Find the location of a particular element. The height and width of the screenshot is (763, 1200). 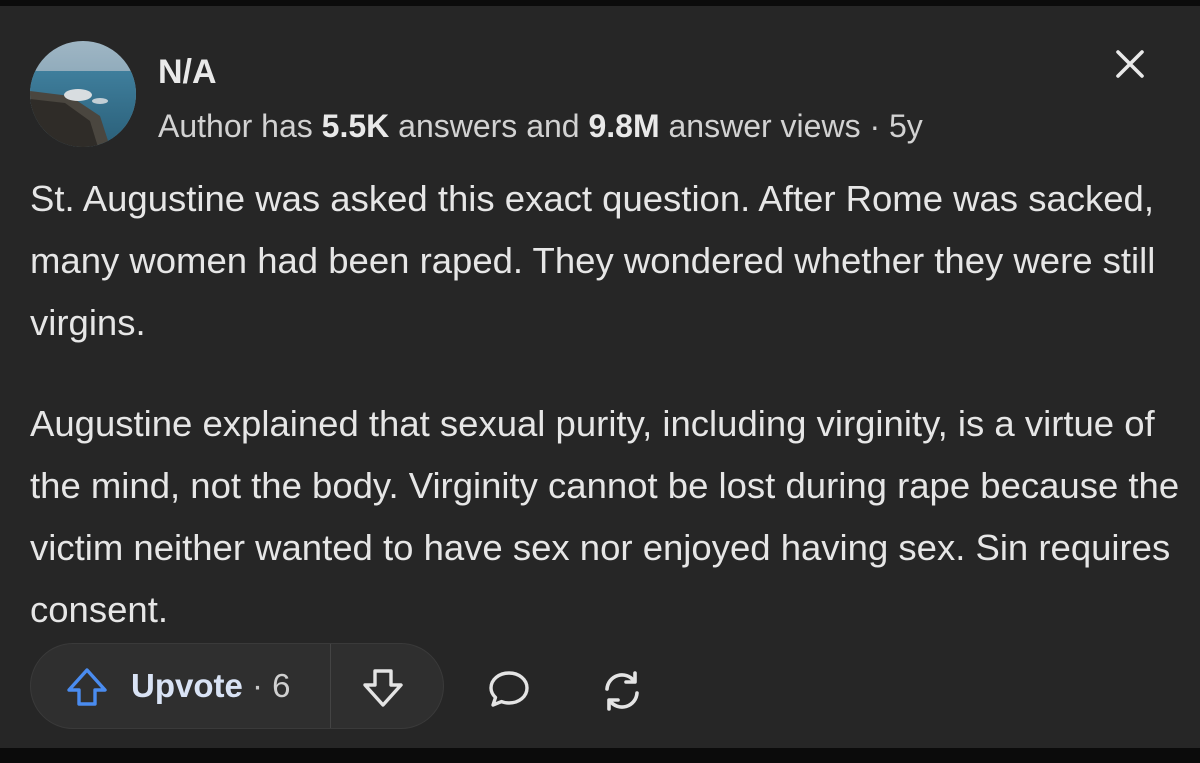

views-text: answer views · 5y is located at coordinates (791, 126).